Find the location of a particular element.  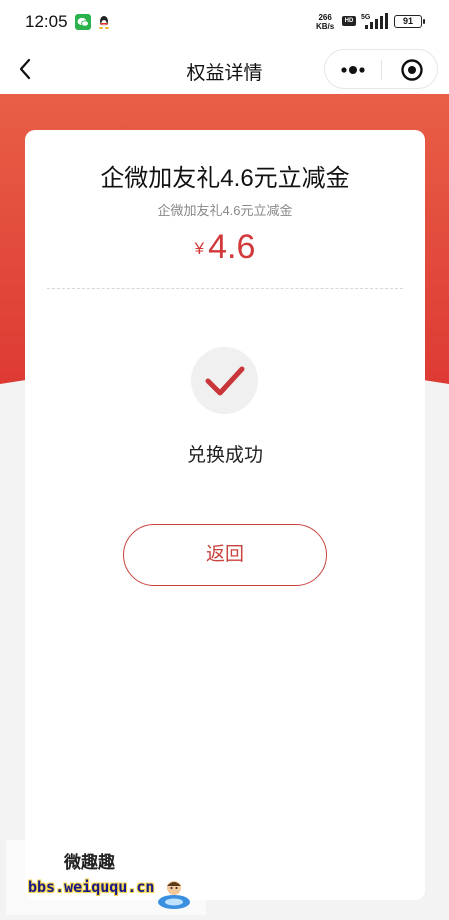

success-check-icon is located at coordinates (224, 380).